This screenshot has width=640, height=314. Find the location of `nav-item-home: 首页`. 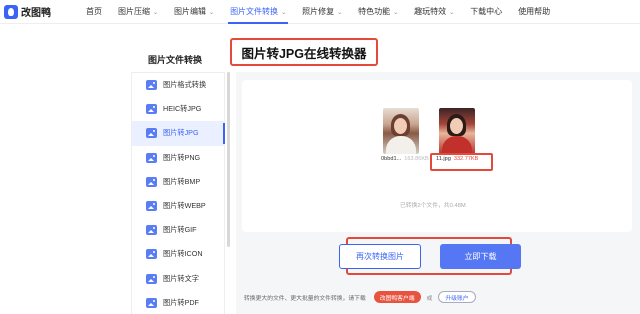

nav-item-home: 首页 is located at coordinates (94, 12).